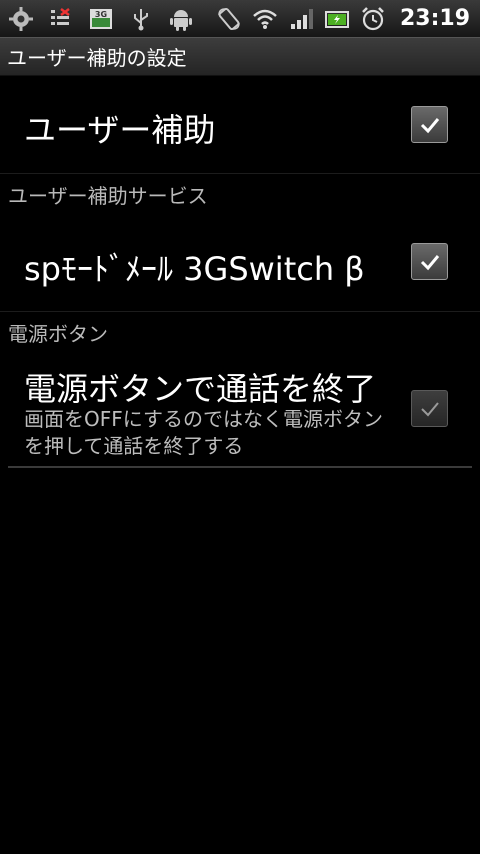 This screenshot has height=854, width=480. I want to click on service-checkbox, so click(429, 261).